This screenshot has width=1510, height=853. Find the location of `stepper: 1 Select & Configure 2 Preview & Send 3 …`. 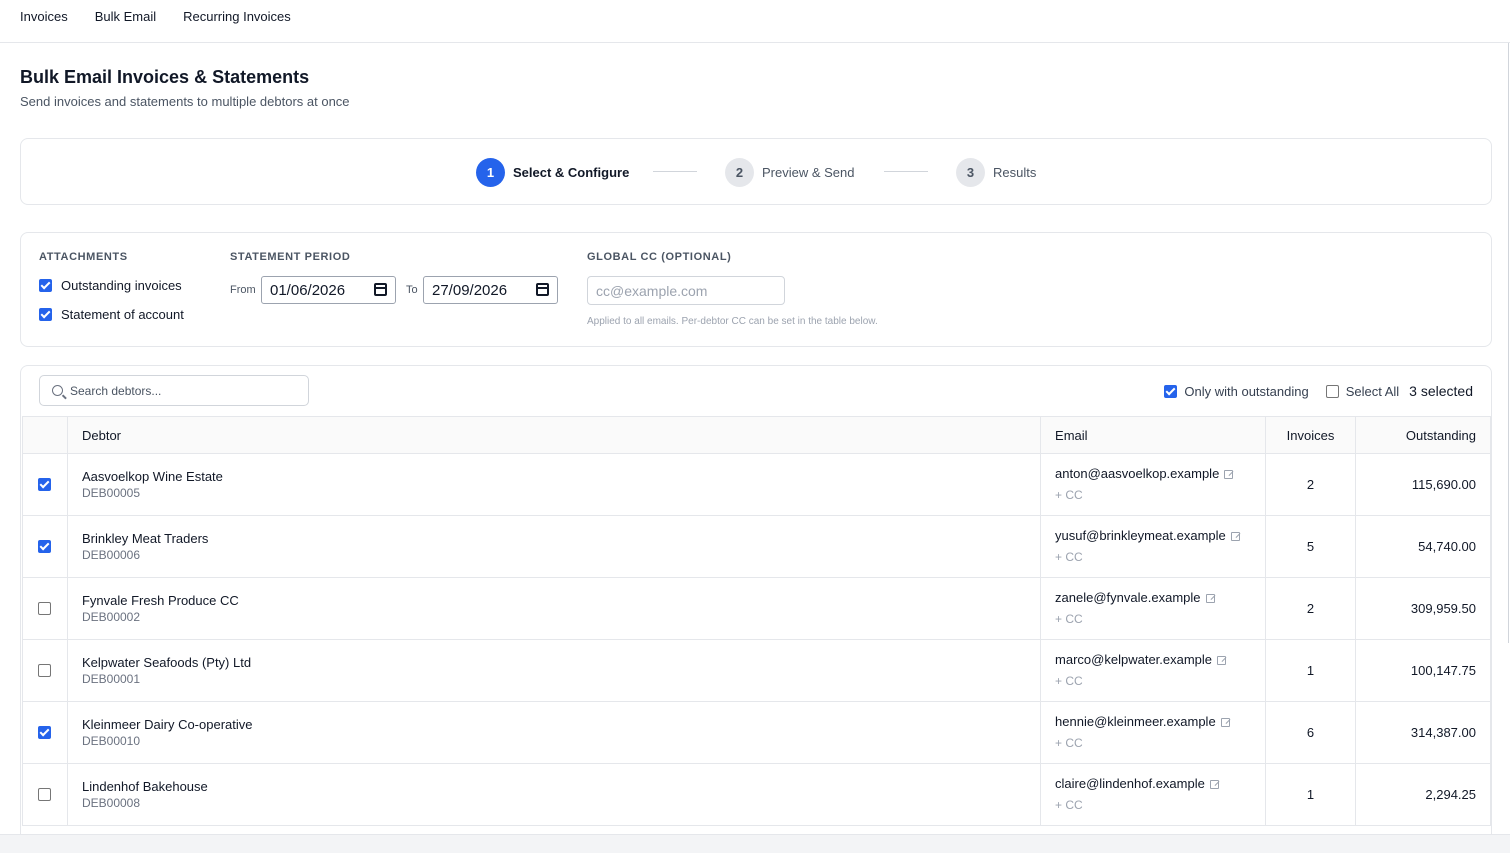

stepper: 1 Select & Configure 2 Preview & Send 3 … is located at coordinates (756, 171).